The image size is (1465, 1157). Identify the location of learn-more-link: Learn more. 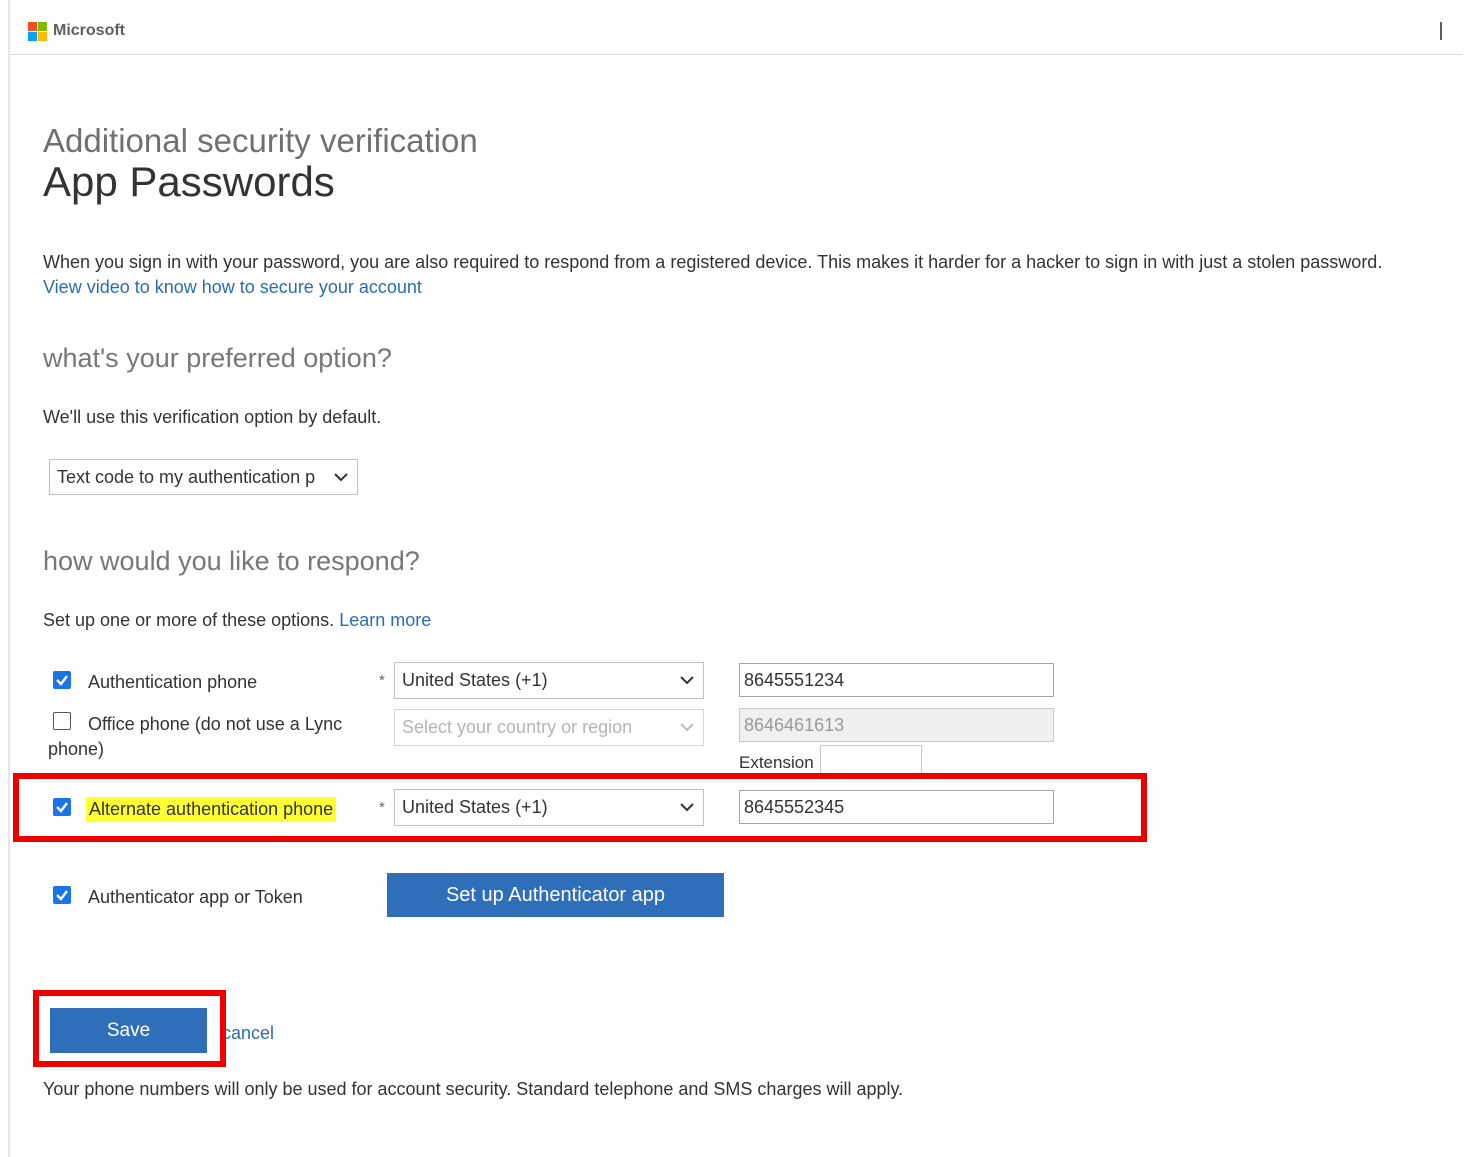
(385, 620).